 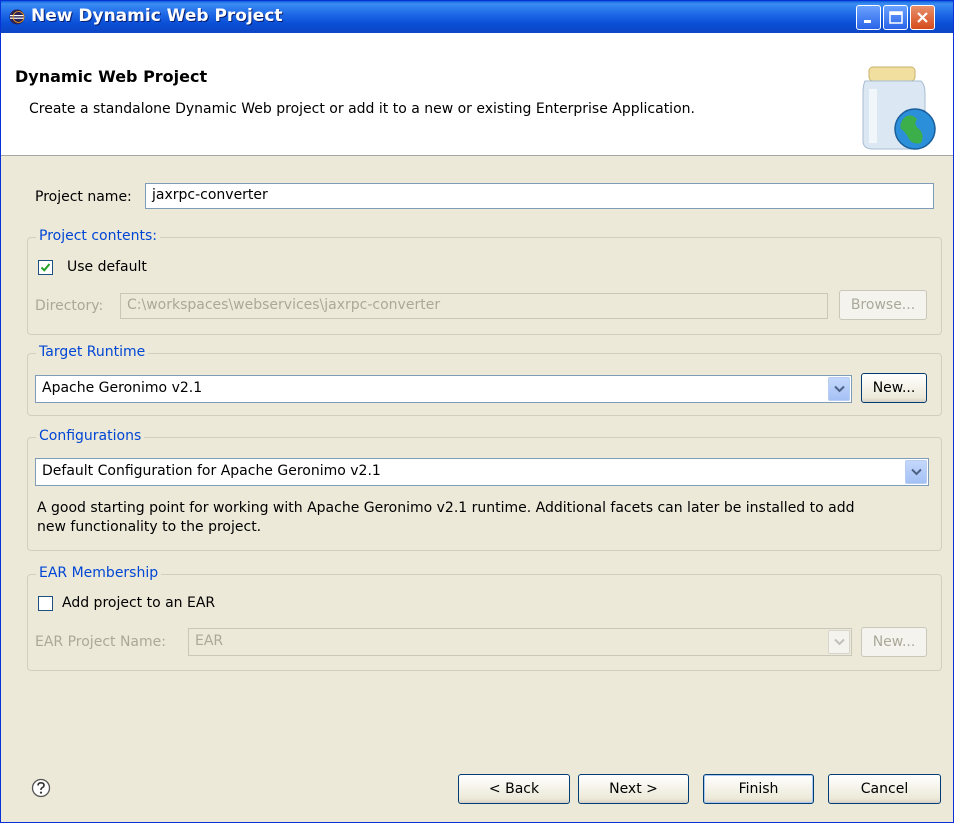 What do you see at coordinates (122, 388) in the screenshot?
I see `target-runtime-value: Apache Geronimo v2.1` at bounding box center [122, 388].